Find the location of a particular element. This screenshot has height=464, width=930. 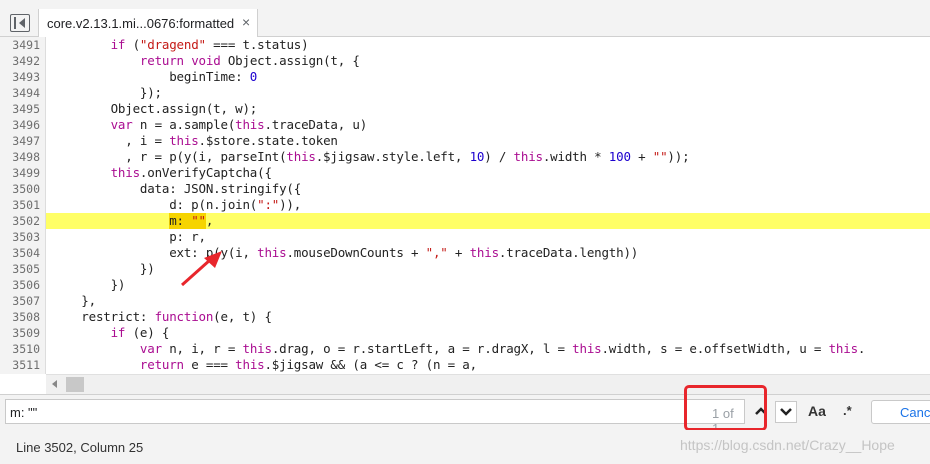

code-line: 3494 }); is located at coordinates (465, 93).